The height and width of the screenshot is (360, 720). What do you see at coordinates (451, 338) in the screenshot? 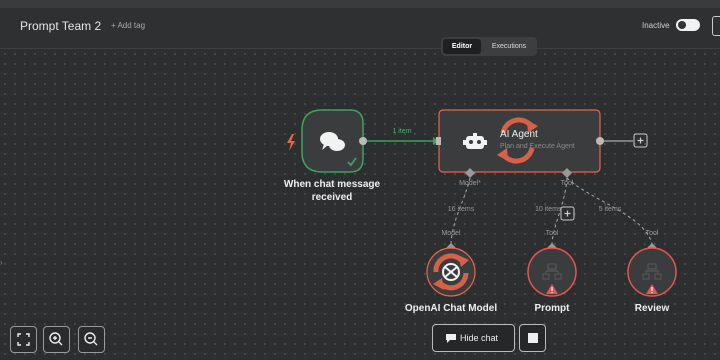
I see `chat-icon` at bounding box center [451, 338].